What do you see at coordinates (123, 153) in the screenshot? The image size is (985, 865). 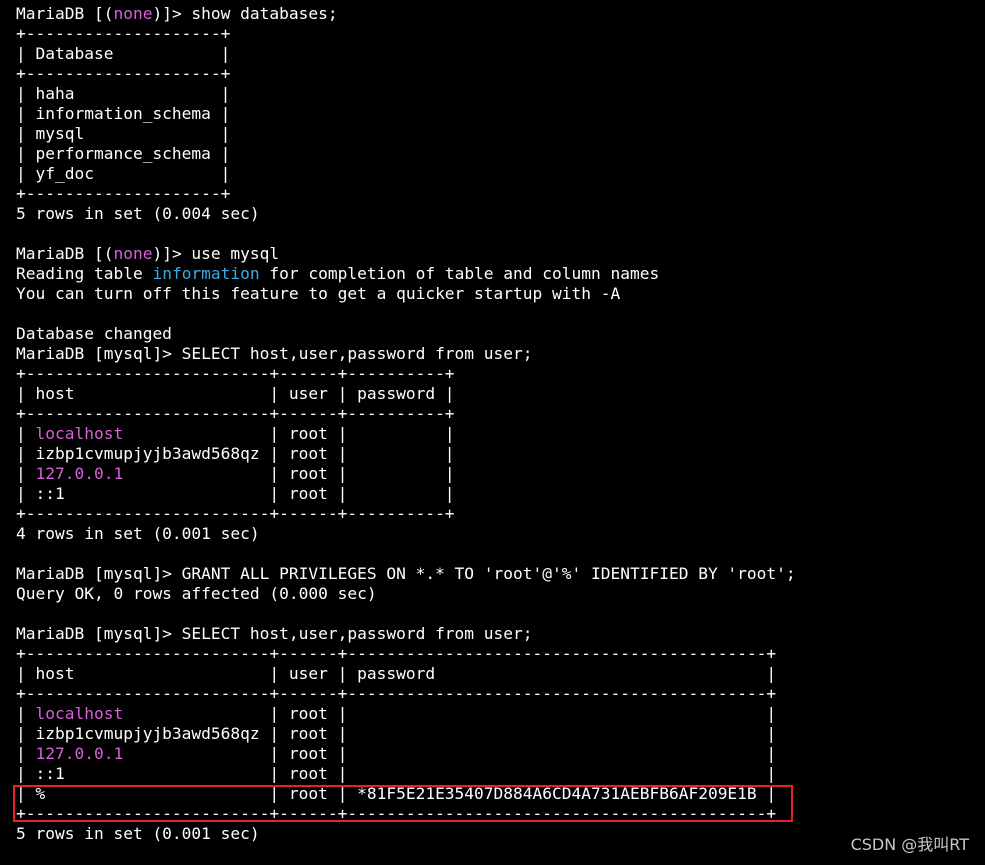 I see `terminal-text: | performance_schema |` at bounding box center [123, 153].